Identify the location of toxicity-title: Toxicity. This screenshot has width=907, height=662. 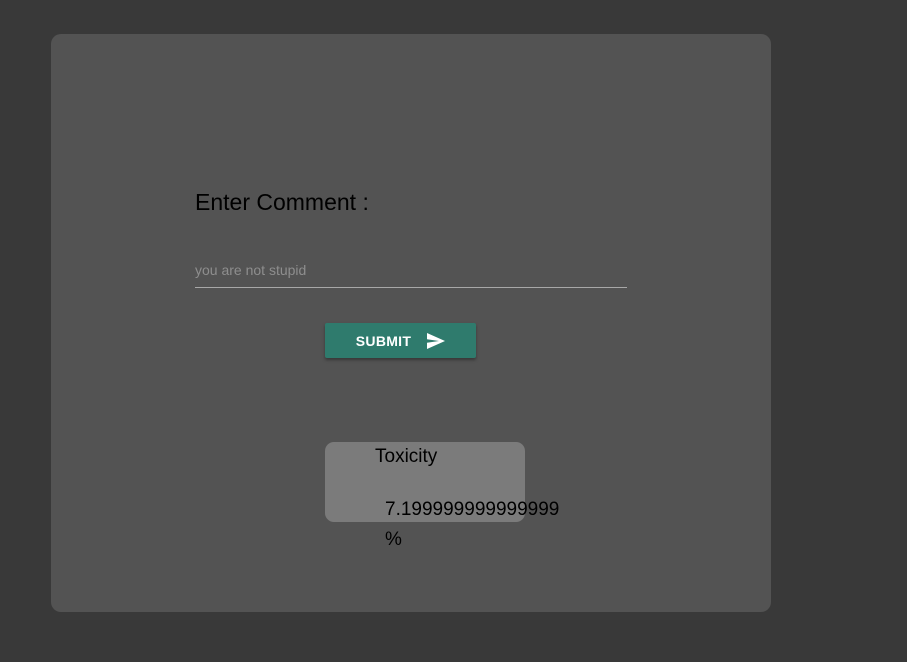
(406, 456).